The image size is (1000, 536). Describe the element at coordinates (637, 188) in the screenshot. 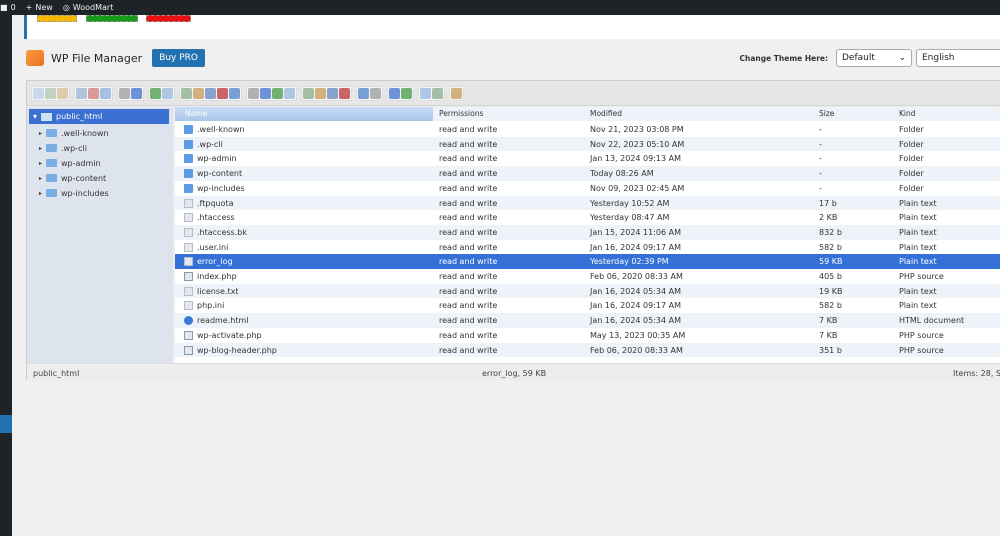

I see `file-modified: Nov 09, 2023 02:45 AM` at that location.